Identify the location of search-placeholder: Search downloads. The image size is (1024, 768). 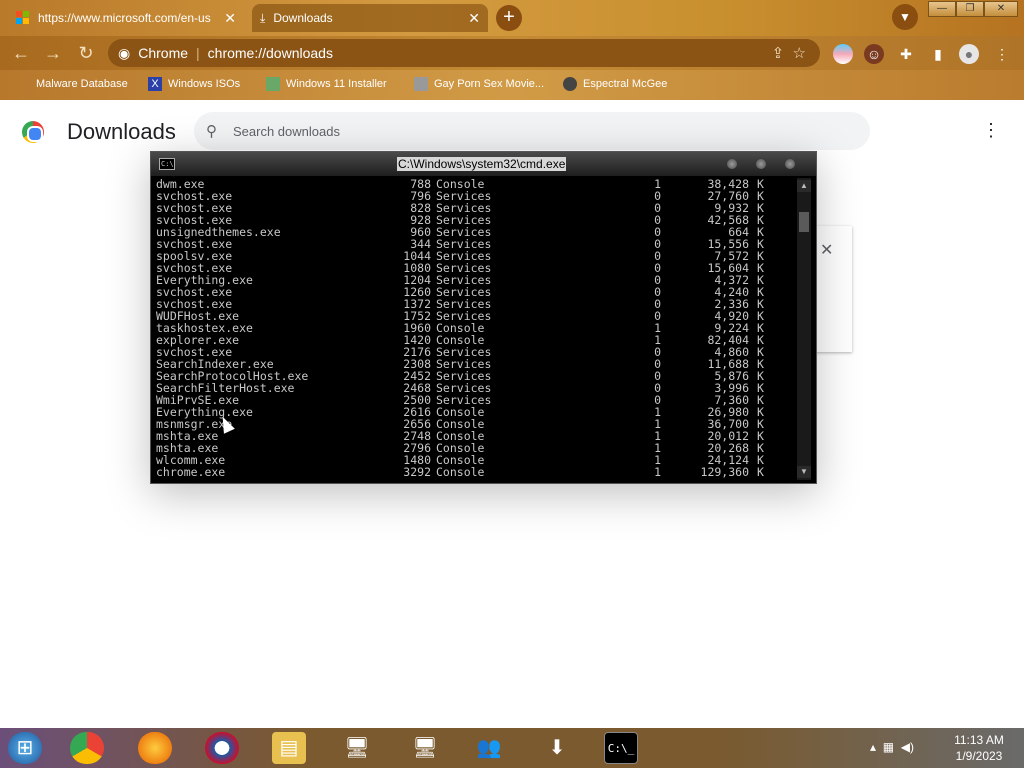
(286, 131).